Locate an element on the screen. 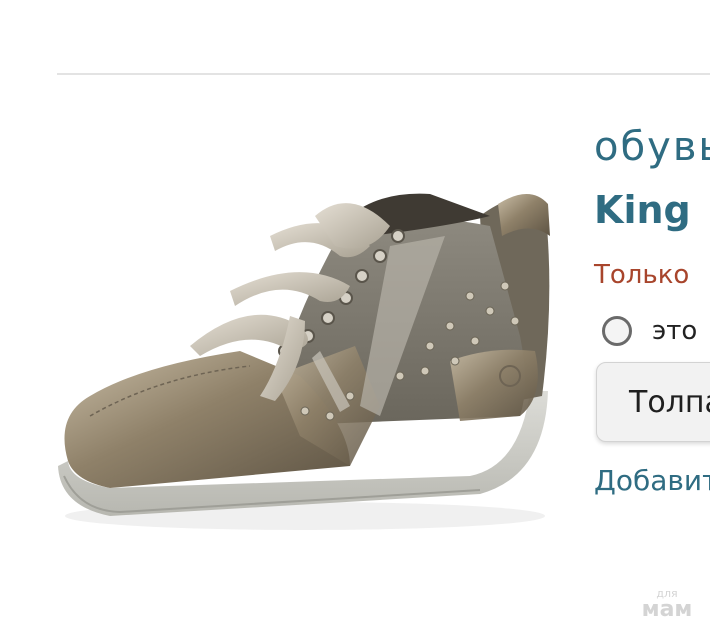 The height and width of the screenshot is (636, 710). gift-checkbox is located at coordinates (617, 331).